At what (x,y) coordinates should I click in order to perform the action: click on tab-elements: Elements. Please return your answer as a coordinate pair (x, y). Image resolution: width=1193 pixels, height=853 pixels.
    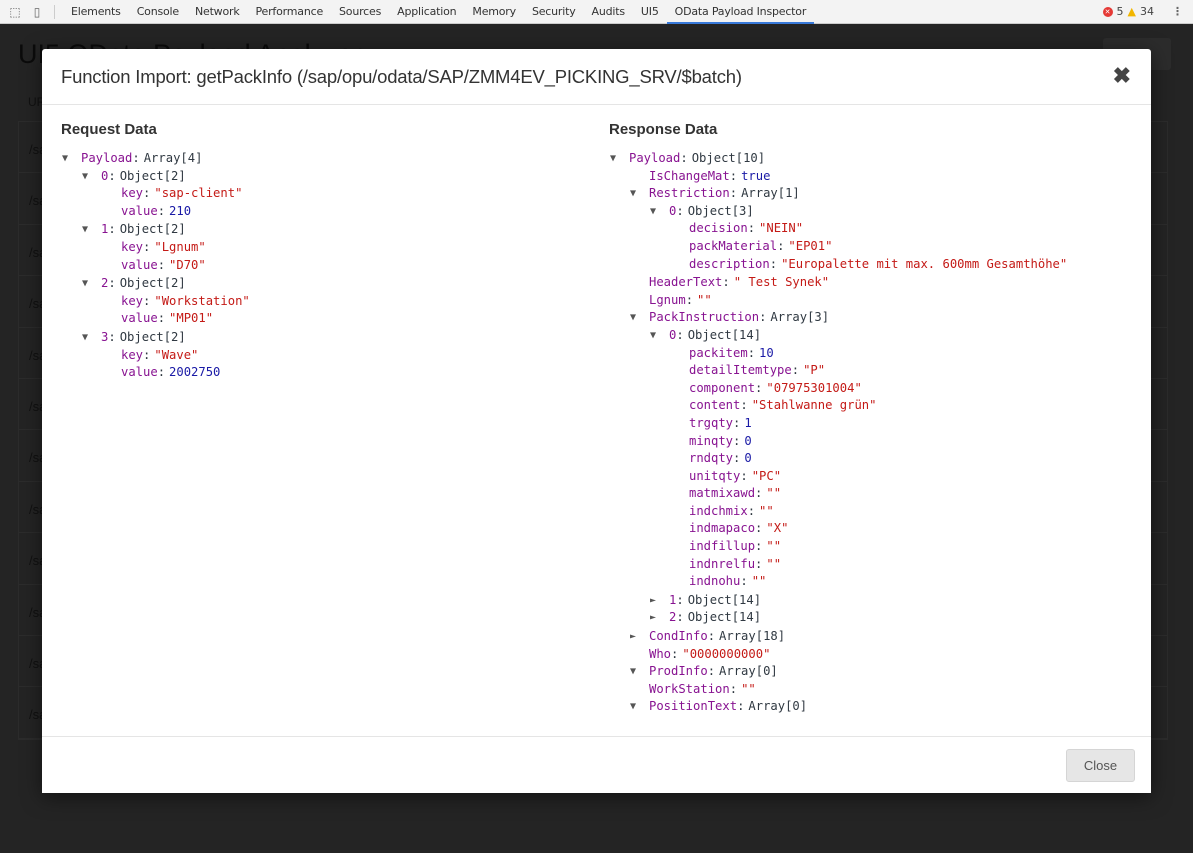
    Looking at the image, I should click on (96, 12).